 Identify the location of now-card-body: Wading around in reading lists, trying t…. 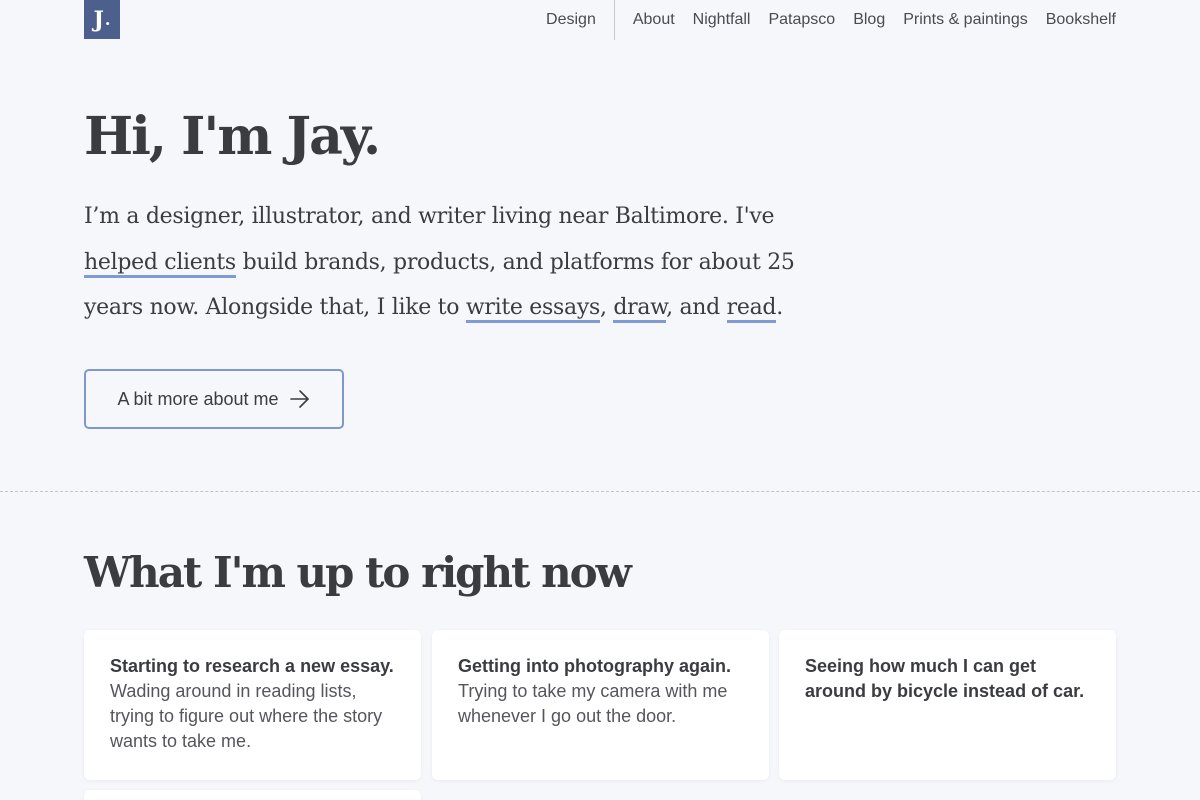
(246, 716).